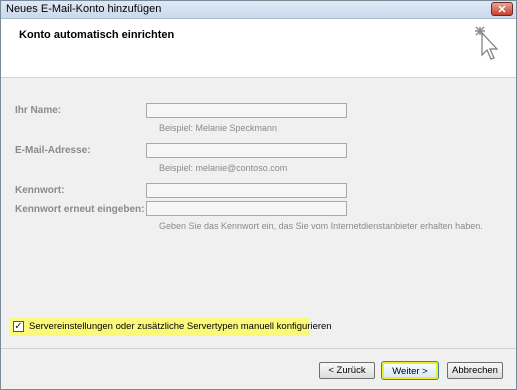  Describe the element at coordinates (487, 43) in the screenshot. I see `cursor-sparkle-icon` at that location.